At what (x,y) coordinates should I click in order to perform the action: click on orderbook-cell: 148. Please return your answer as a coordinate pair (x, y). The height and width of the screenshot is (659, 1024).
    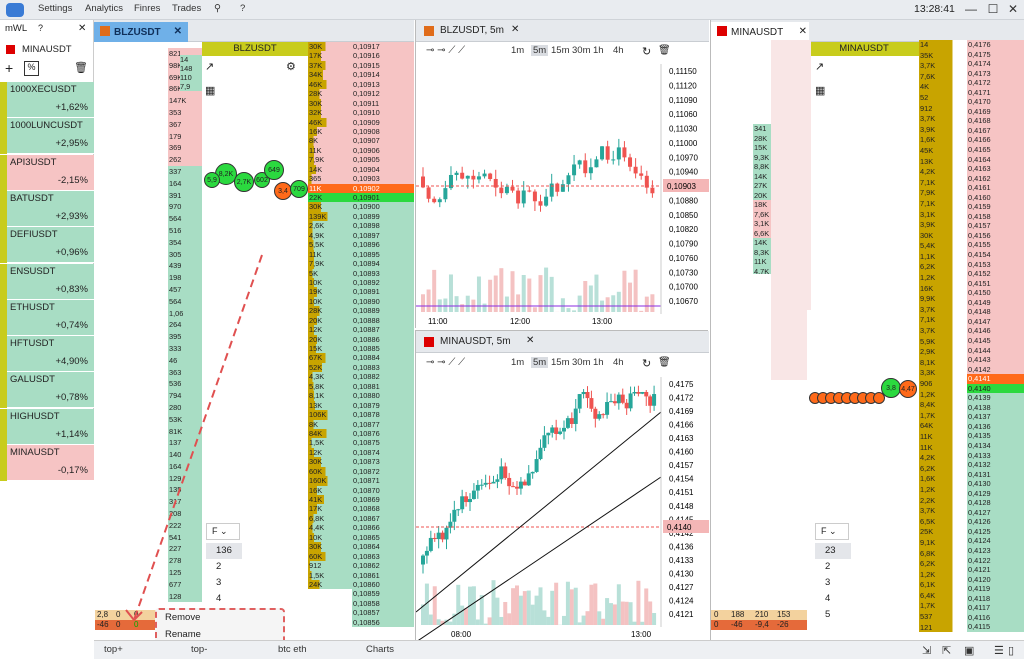
    Looking at the image, I should click on (191, 68).